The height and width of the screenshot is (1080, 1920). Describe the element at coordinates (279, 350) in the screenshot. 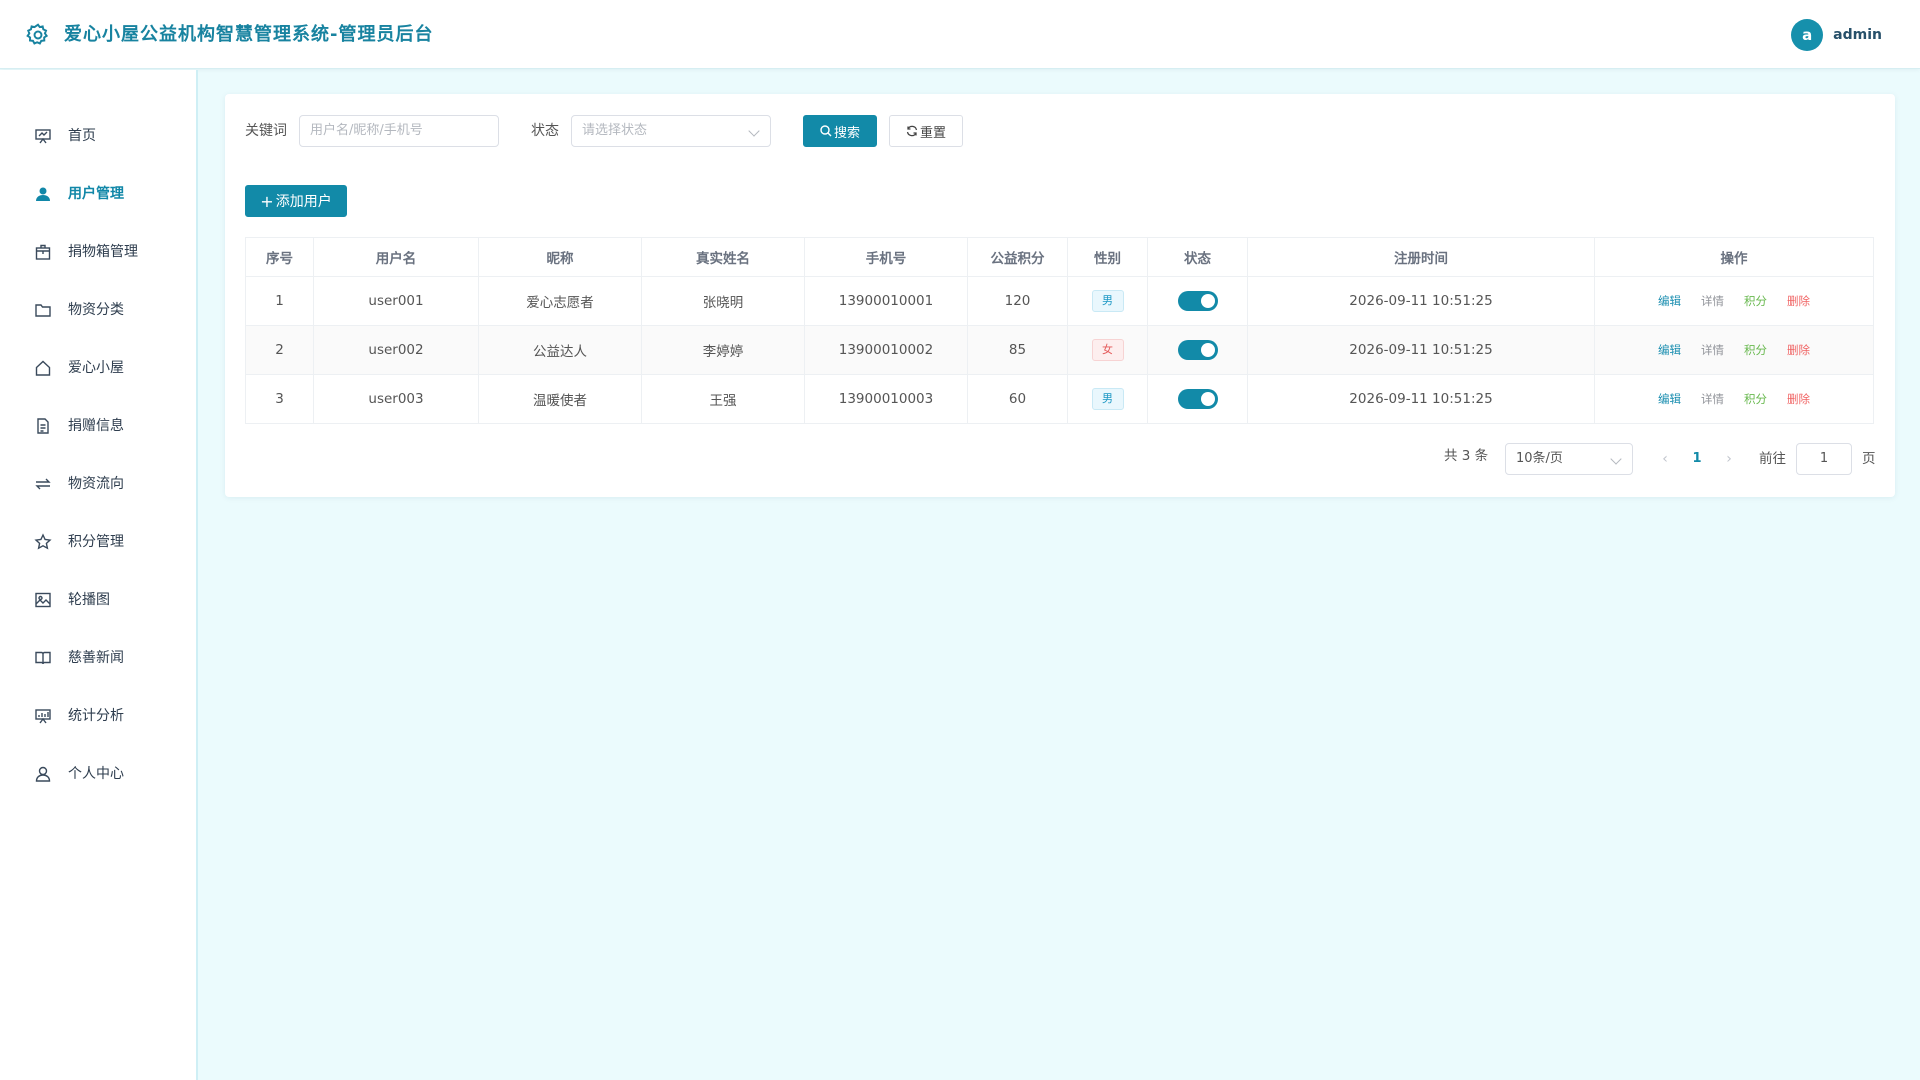

I see `cell-index: 2` at that location.